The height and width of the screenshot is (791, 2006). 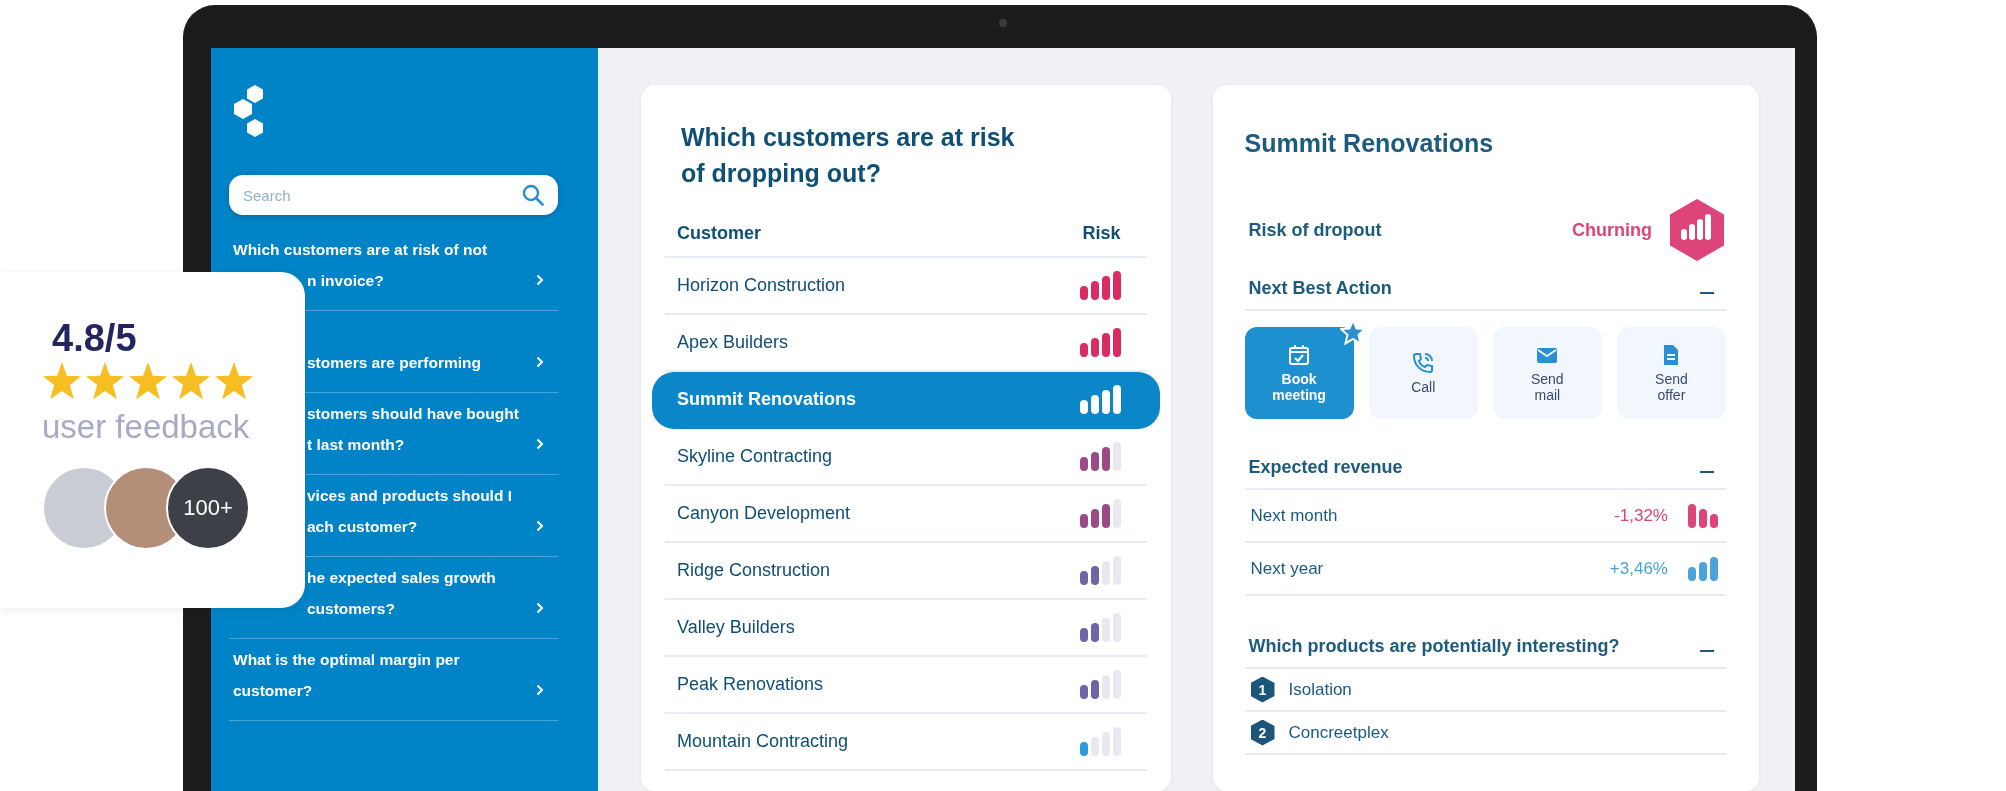 What do you see at coordinates (764, 513) in the screenshot?
I see `customer-name: Canyon Development` at bounding box center [764, 513].